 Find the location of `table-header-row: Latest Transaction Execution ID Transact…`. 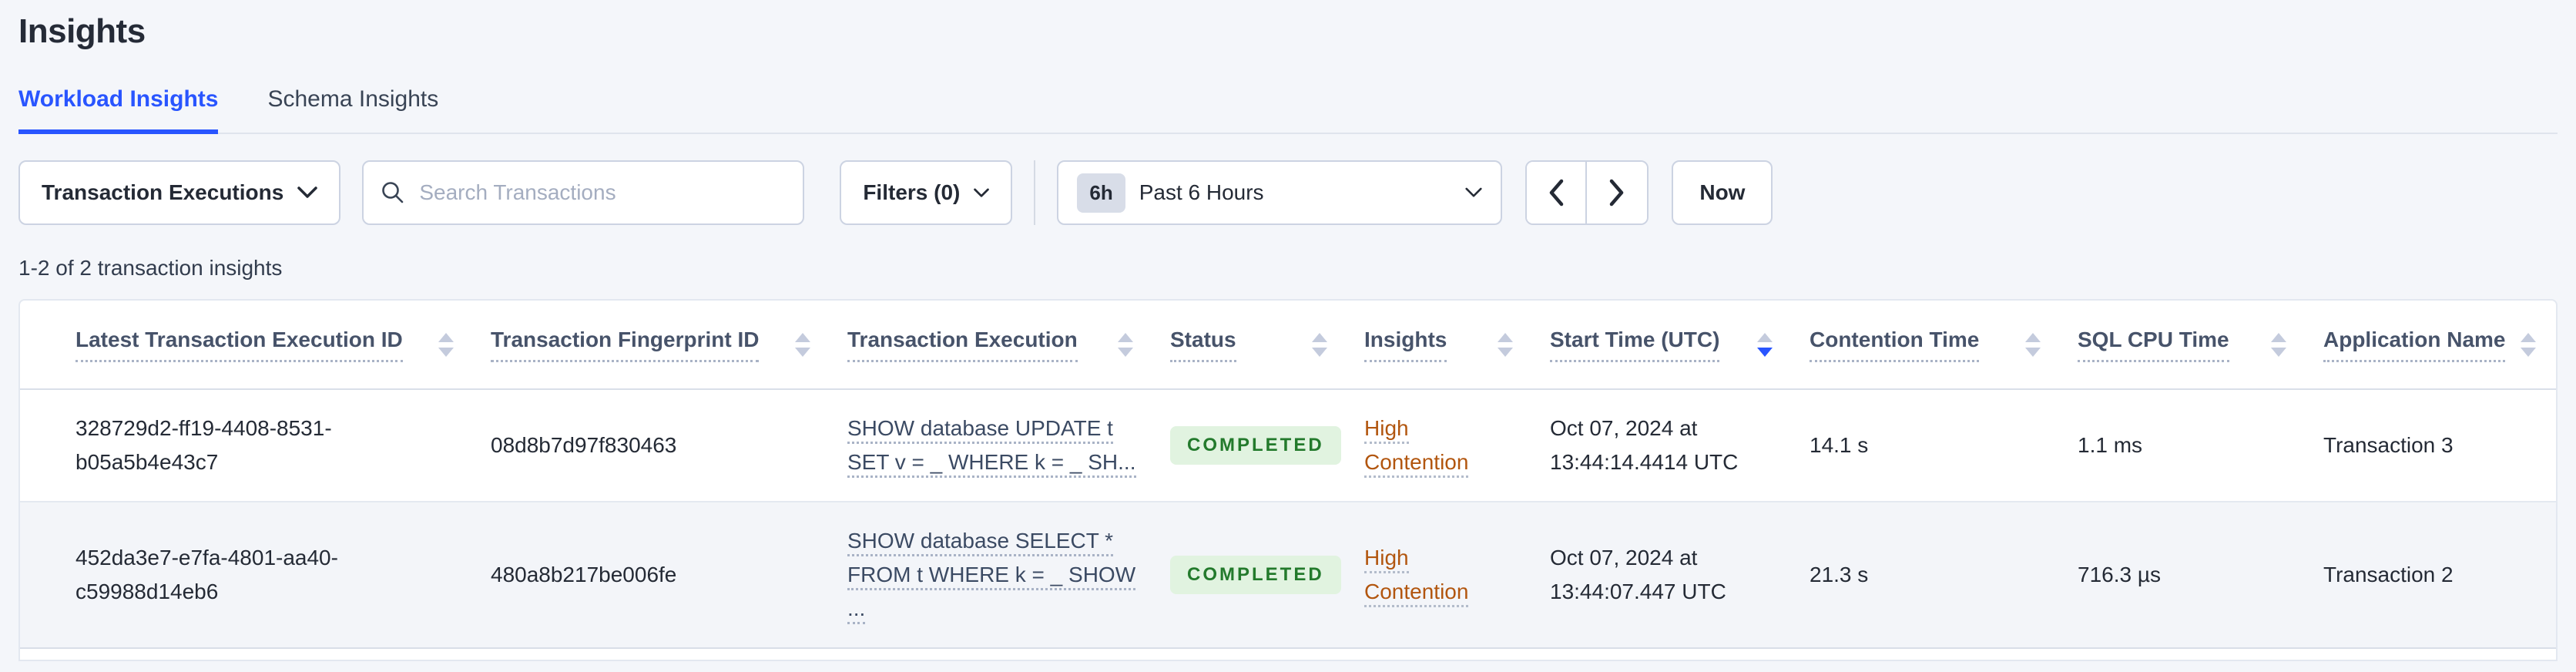

table-header-row: Latest Transaction Execution ID Transact… is located at coordinates (1288, 345).